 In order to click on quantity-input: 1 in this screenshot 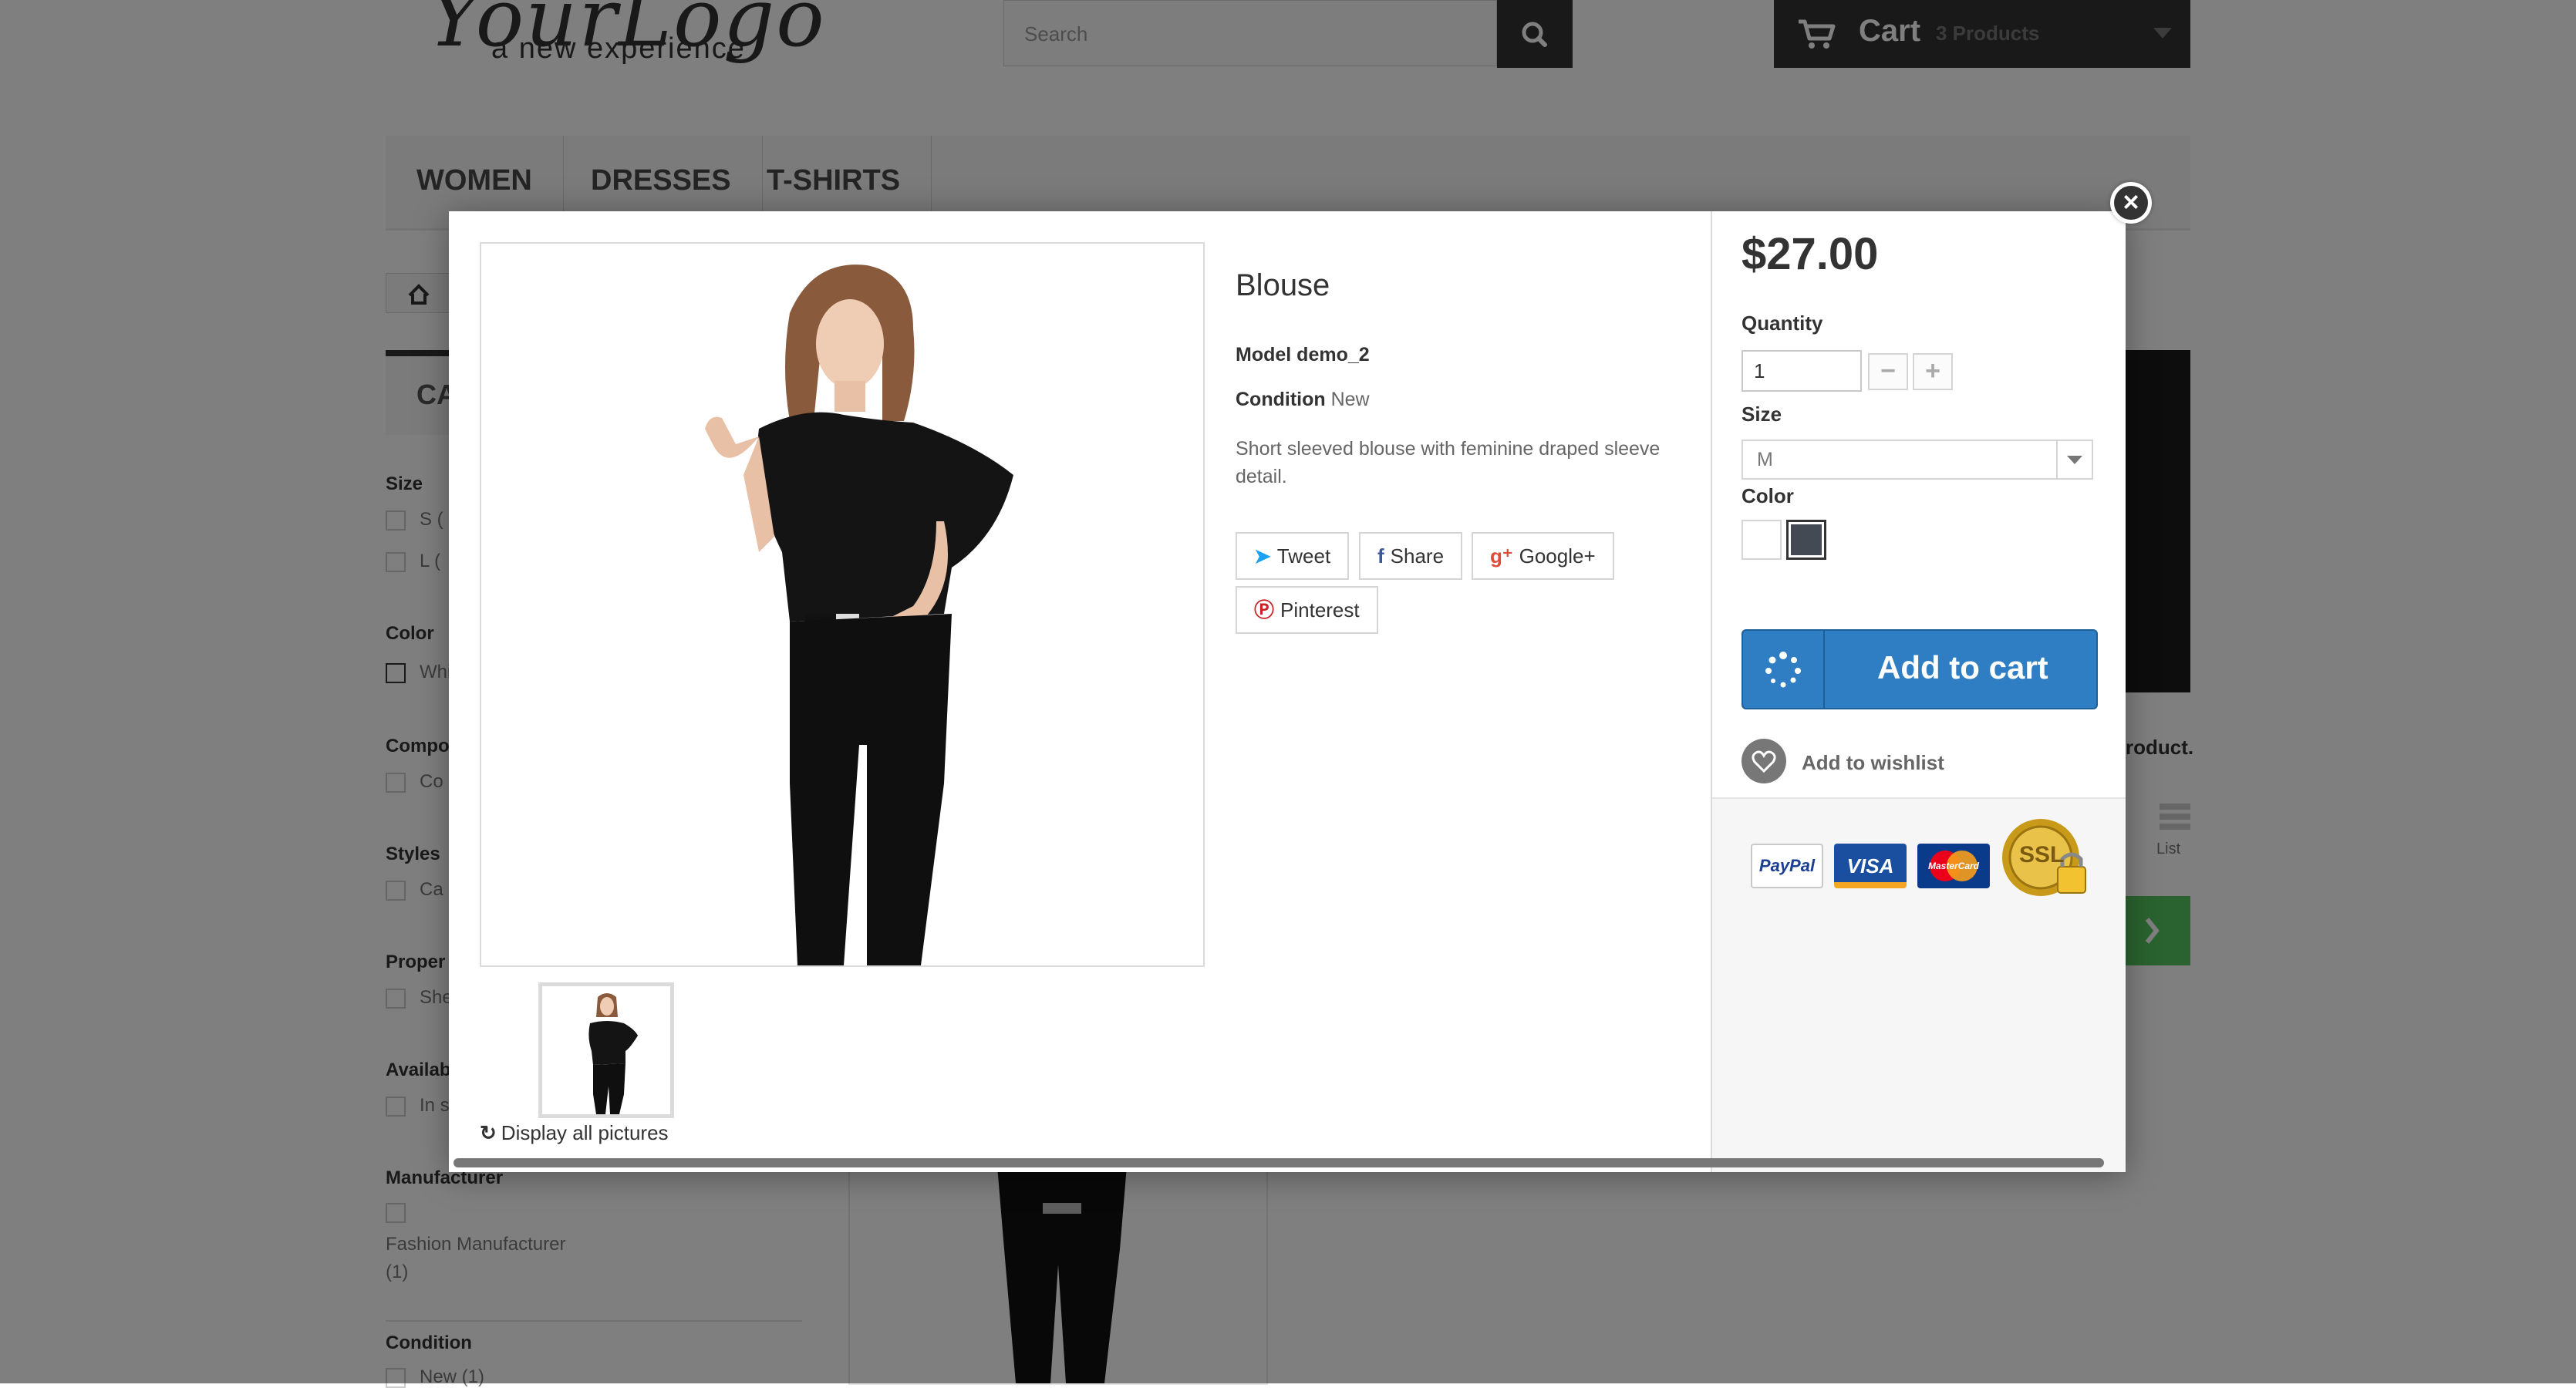, I will do `click(1801, 371)`.